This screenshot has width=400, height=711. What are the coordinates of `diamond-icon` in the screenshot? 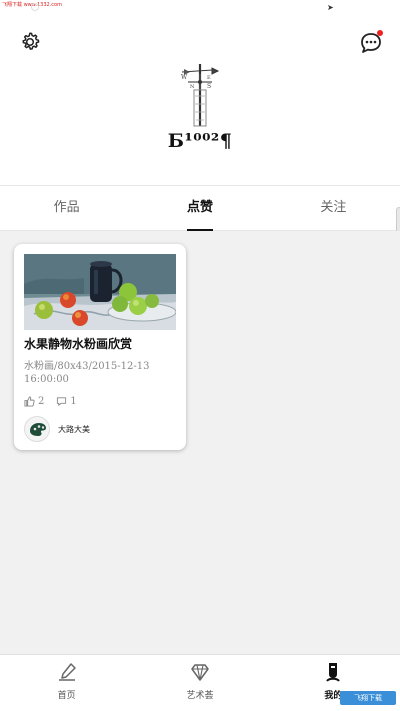 It's located at (200, 672).